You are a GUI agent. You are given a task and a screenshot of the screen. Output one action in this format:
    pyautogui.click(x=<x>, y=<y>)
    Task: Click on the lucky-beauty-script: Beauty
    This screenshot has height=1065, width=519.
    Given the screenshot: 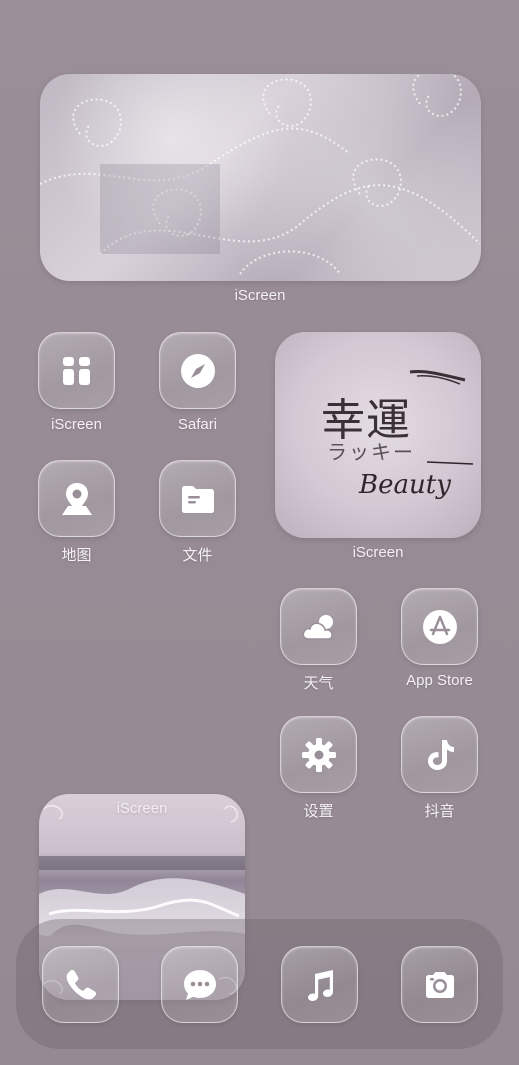 What is the action you would take?
    pyautogui.click(x=405, y=485)
    